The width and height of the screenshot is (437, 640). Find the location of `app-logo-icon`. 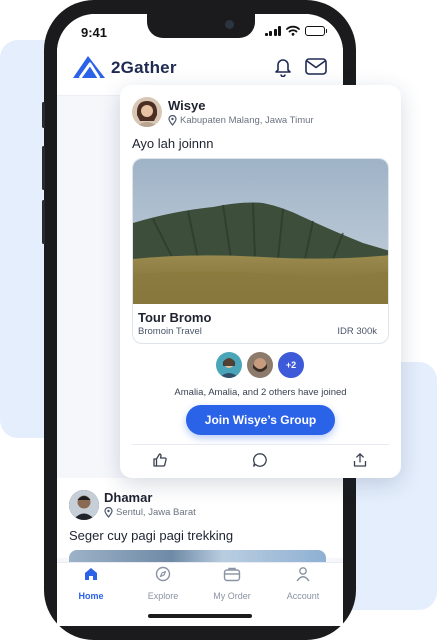

app-logo-icon is located at coordinates (89, 67).